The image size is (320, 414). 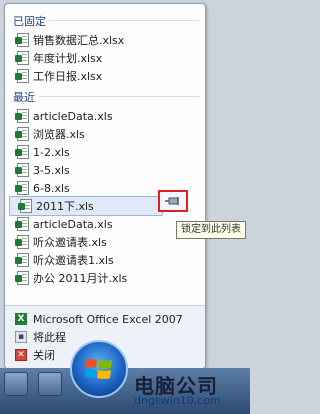 I want to click on recent-section-header: 最近, so click(x=24, y=97).